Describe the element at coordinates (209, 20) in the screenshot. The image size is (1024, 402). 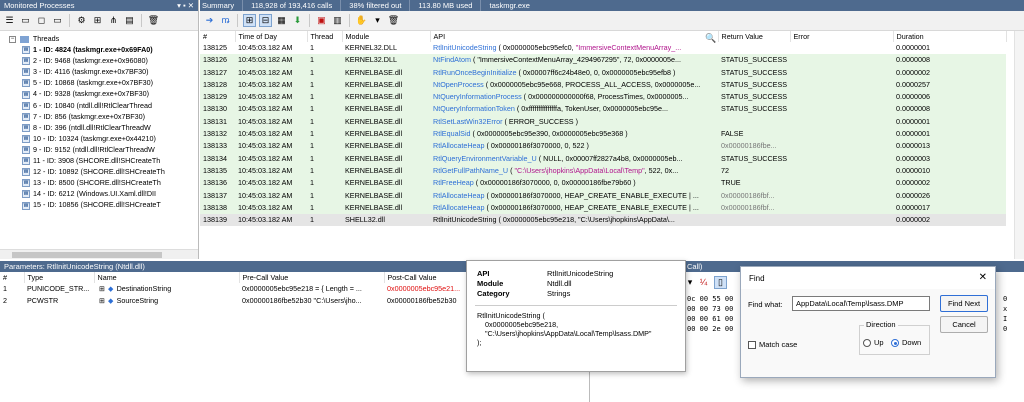
I see `arrow-right-icon: ➔` at that location.